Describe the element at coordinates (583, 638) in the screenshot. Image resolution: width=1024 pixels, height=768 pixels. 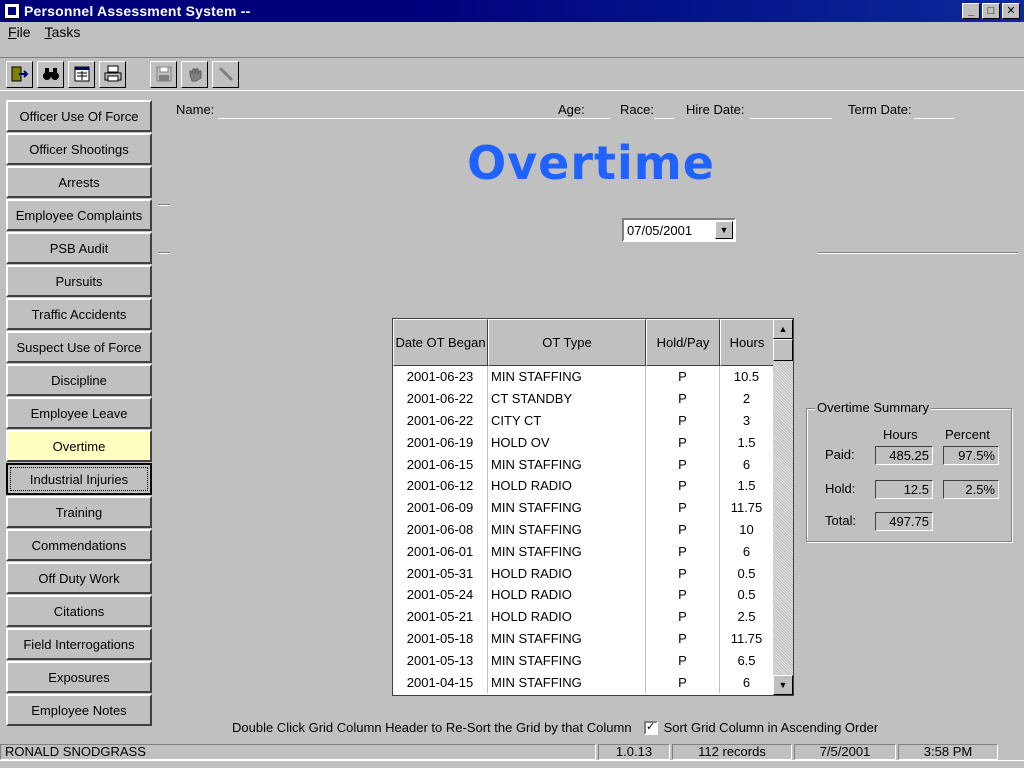
I see `table-row: 2001-05-18 MIN STAFFING P 11.75` at that location.